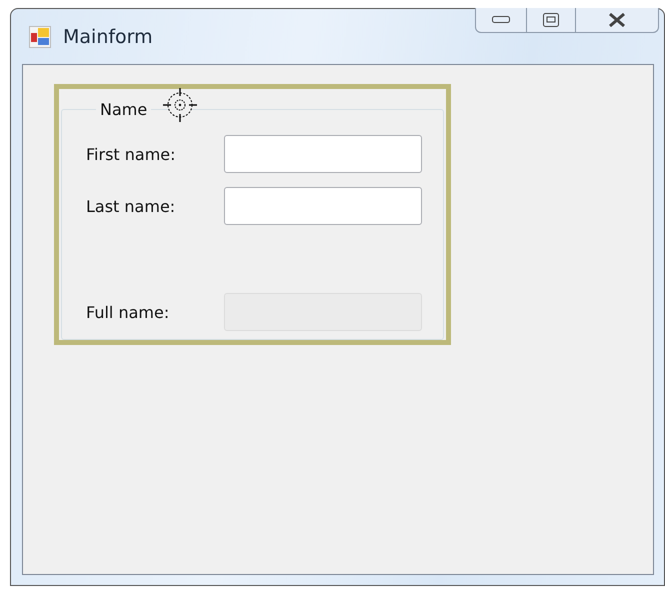 Image resolution: width=665 pixels, height=590 pixels. What do you see at coordinates (124, 109) in the screenshot?
I see `group-legend: Name` at bounding box center [124, 109].